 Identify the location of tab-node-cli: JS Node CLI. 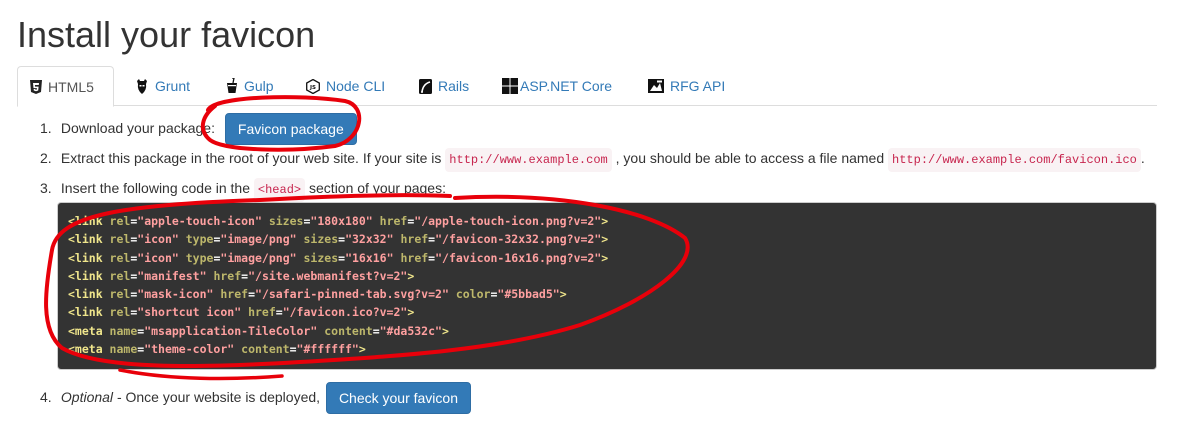
(345, 86).